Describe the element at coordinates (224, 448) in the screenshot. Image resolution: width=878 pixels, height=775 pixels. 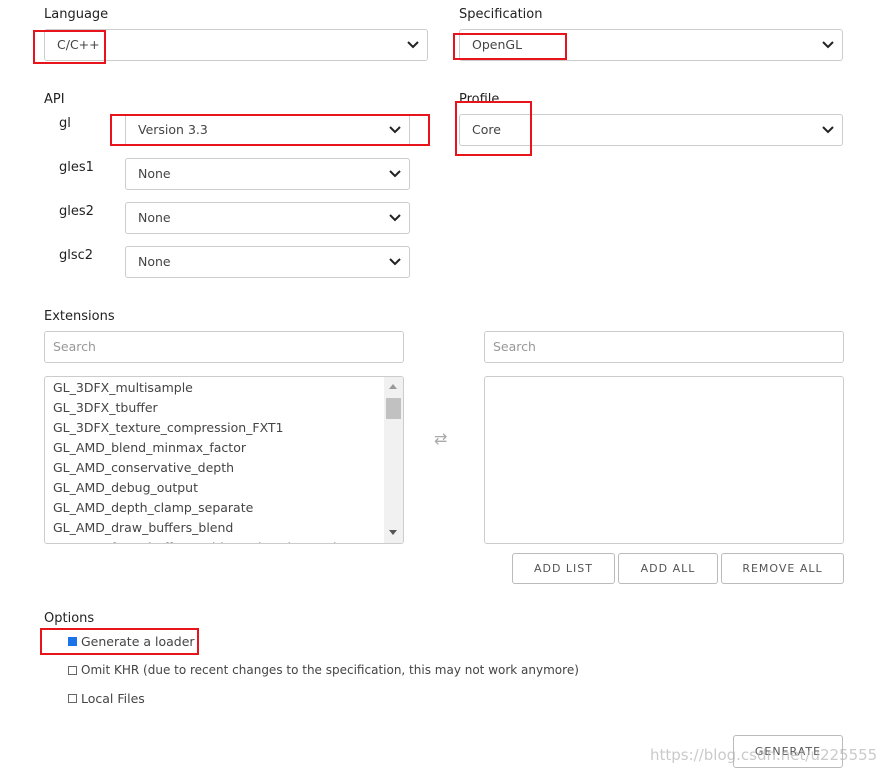
I see `extension-list-item: GL_AMD_blend_minmax_factor` at that location.